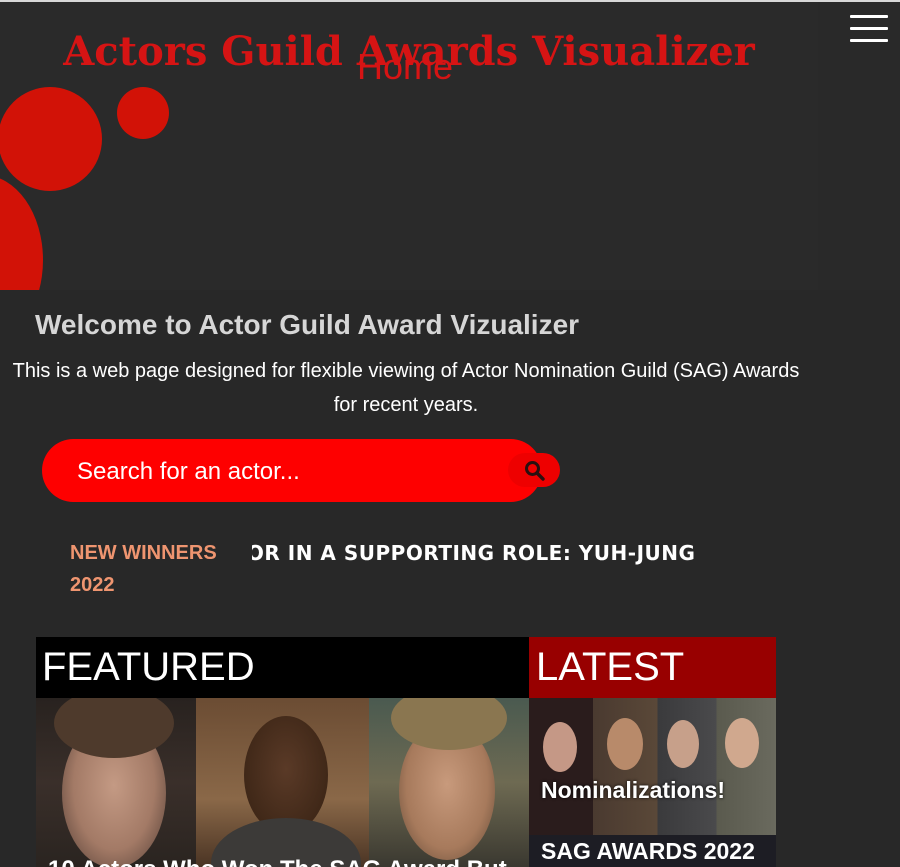 The height and width of the screenshot is (867, 900). I want to click on search-icon, so click(535, 471).